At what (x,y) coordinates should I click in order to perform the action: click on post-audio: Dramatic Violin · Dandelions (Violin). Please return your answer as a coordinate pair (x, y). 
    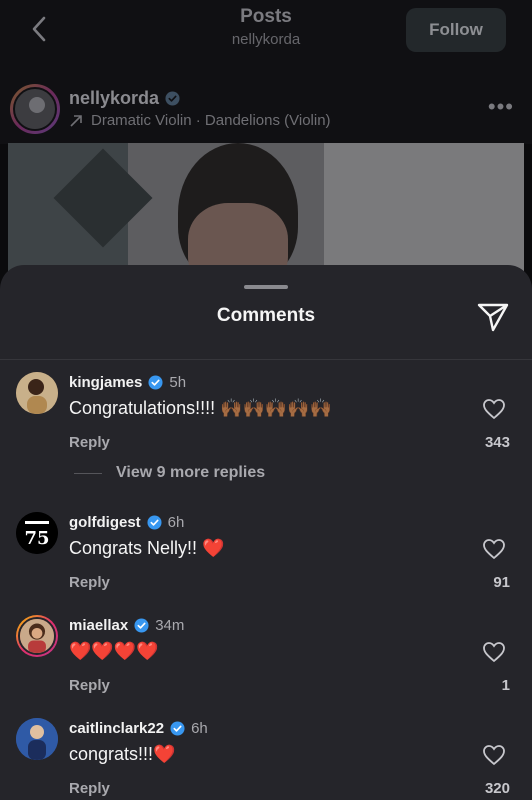
    Looking at the image, I should click on (200, 120).